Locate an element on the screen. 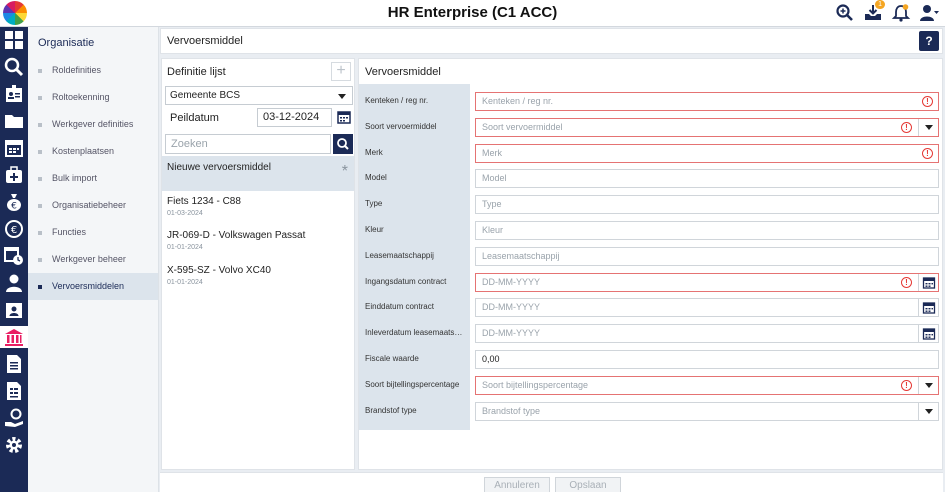  field-text: Brandstof type is located at coordinates (511, 410).